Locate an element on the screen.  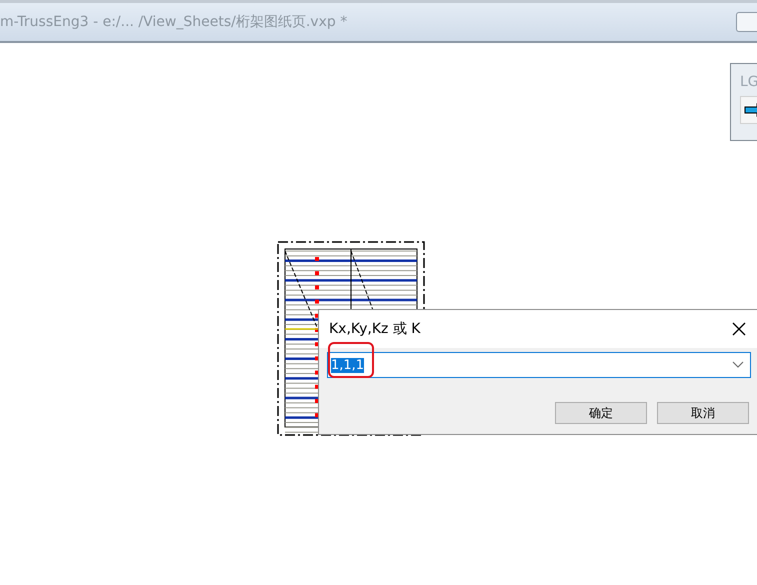
title-bar-button is located at coordinates (746, 22).